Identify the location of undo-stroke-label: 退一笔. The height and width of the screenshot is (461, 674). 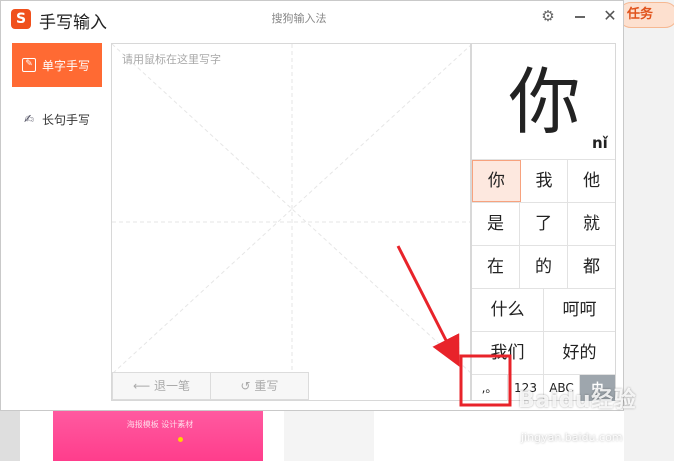
(172, 386).